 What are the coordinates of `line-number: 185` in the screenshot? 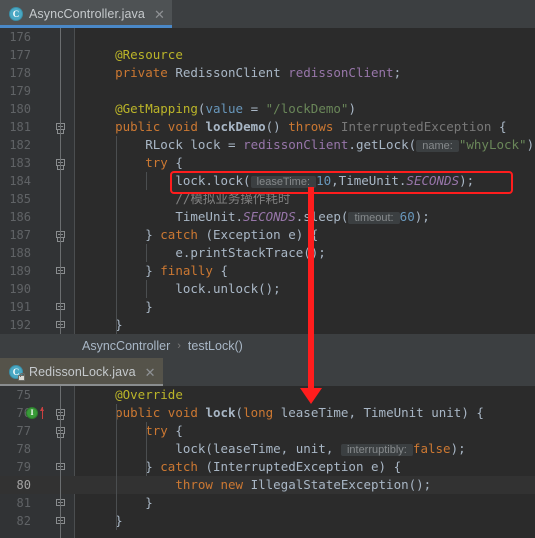 It's located at (20, 199).